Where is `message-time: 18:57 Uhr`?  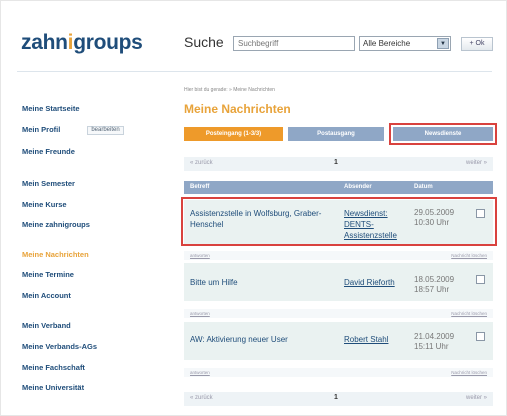 message-time: 18:57 Uhr is located at coordinates (432, 289).